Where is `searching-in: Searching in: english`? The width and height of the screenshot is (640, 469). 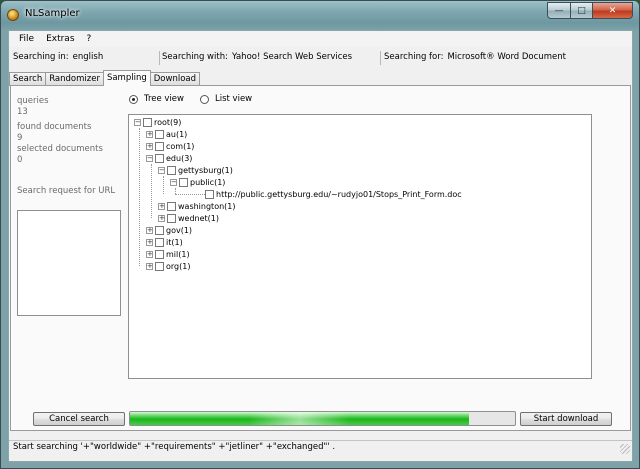
searching-in: Searching in: english is located at coordinates (58, 57).